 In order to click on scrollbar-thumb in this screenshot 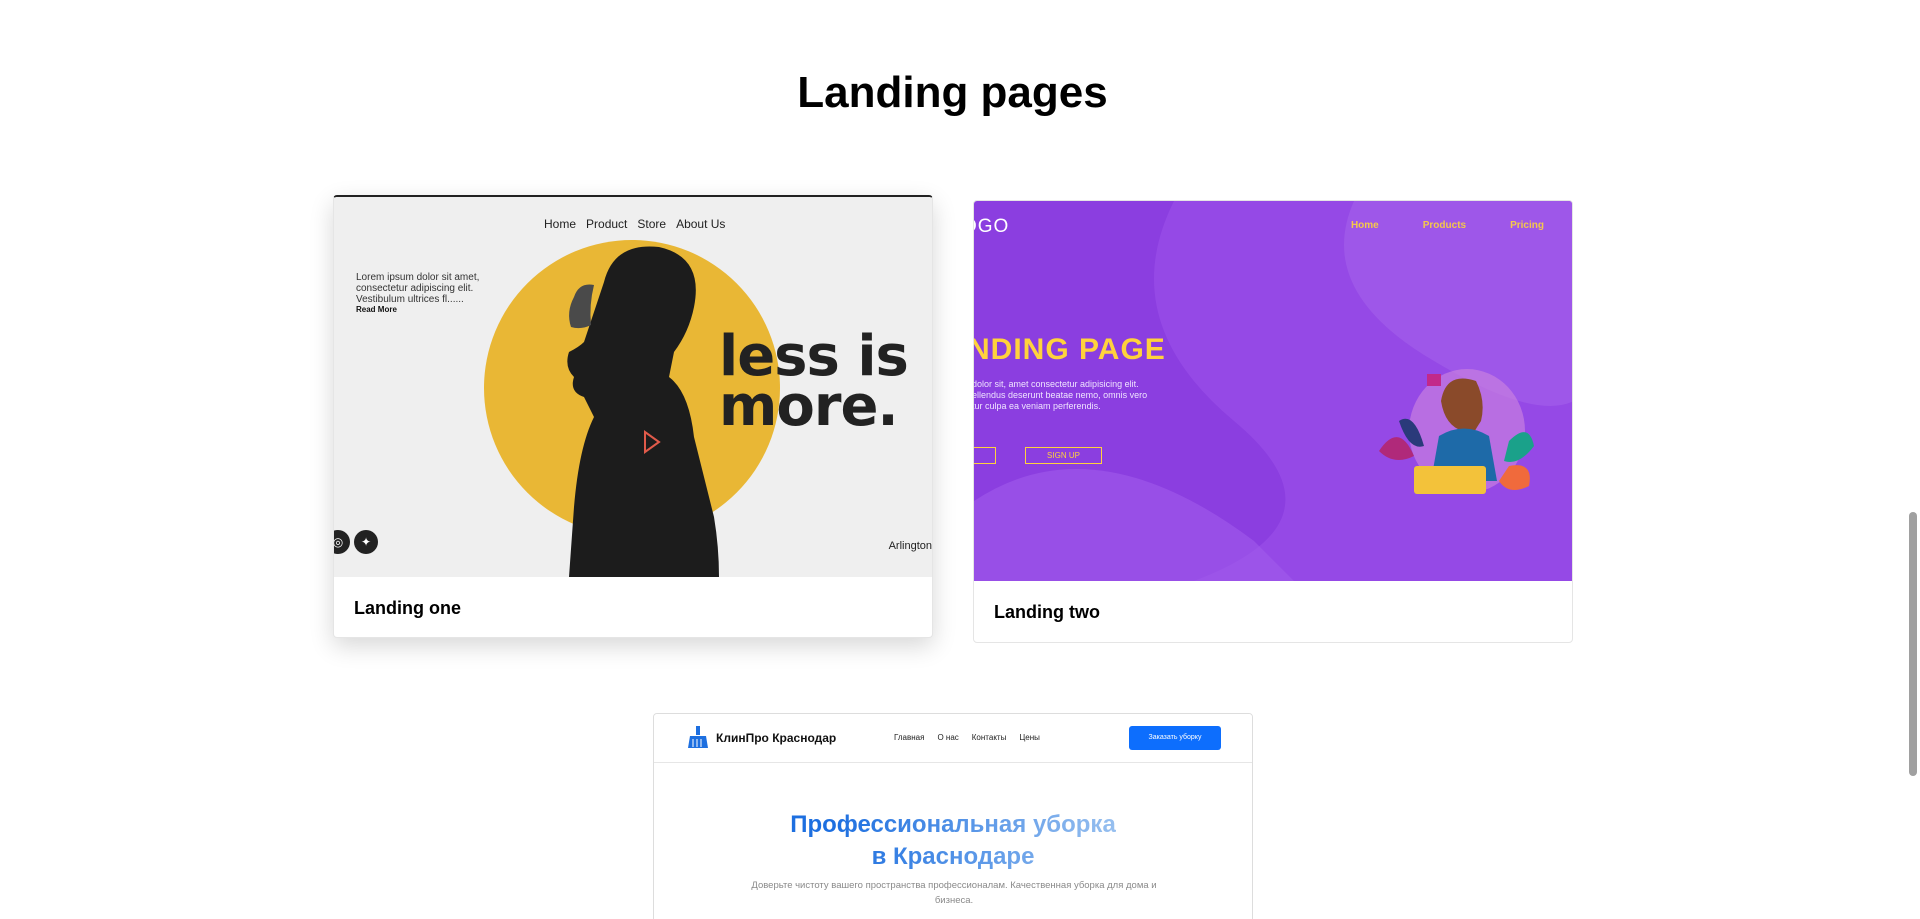, I will do `click(1913, 644)`.